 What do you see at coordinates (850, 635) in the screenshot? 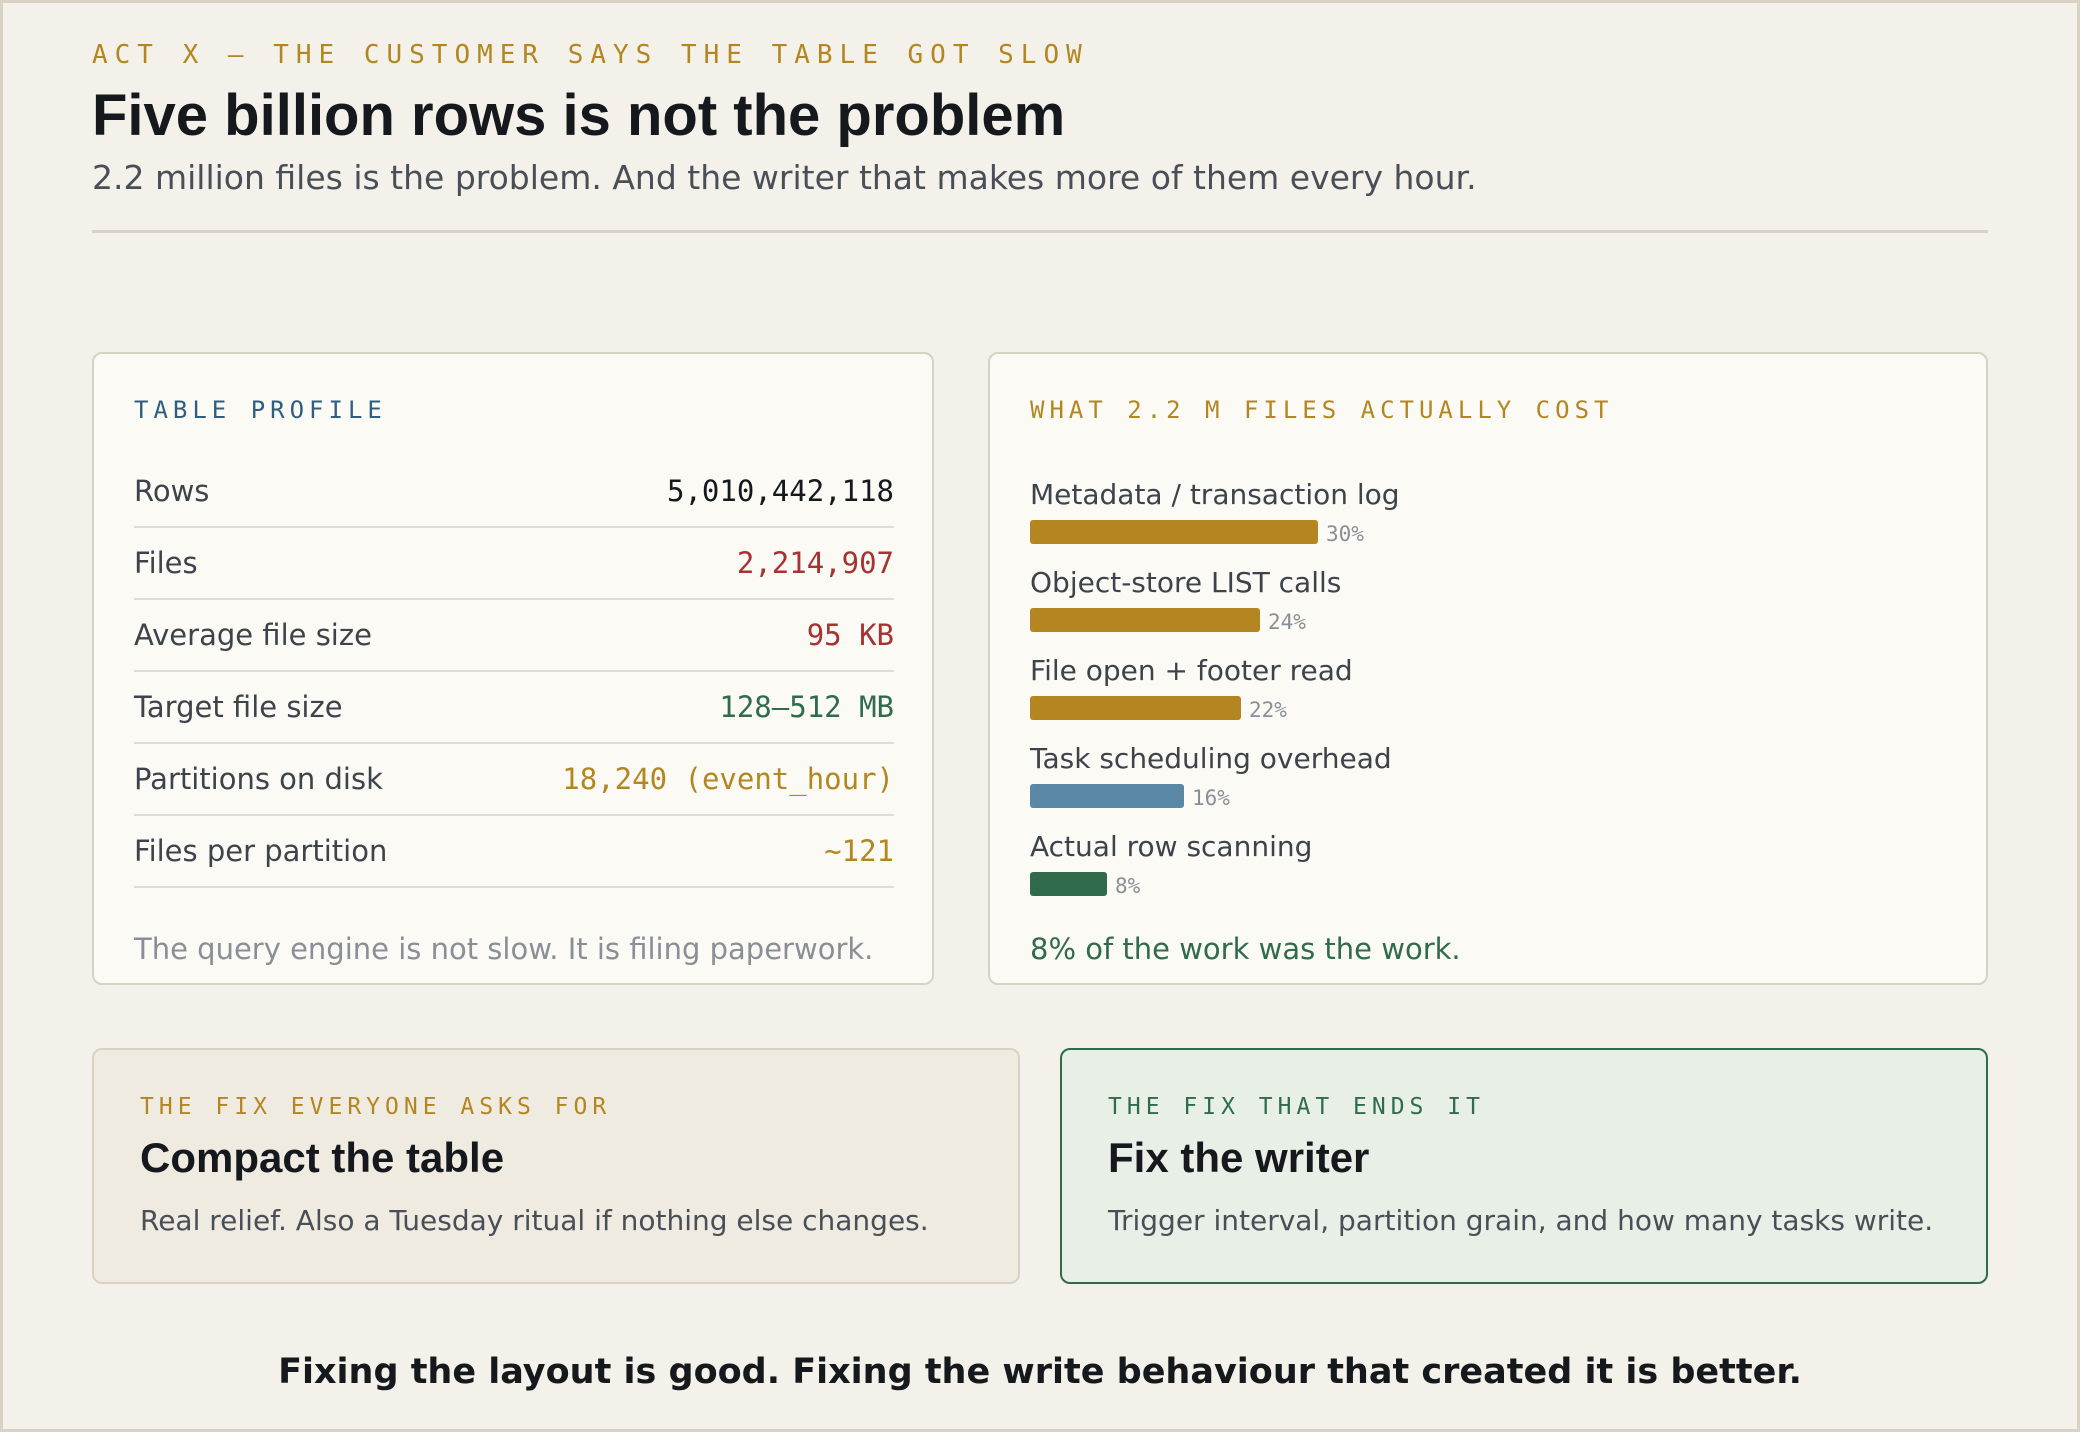
I see `profile-value: 95 KB` at bounding box center [850, 635].